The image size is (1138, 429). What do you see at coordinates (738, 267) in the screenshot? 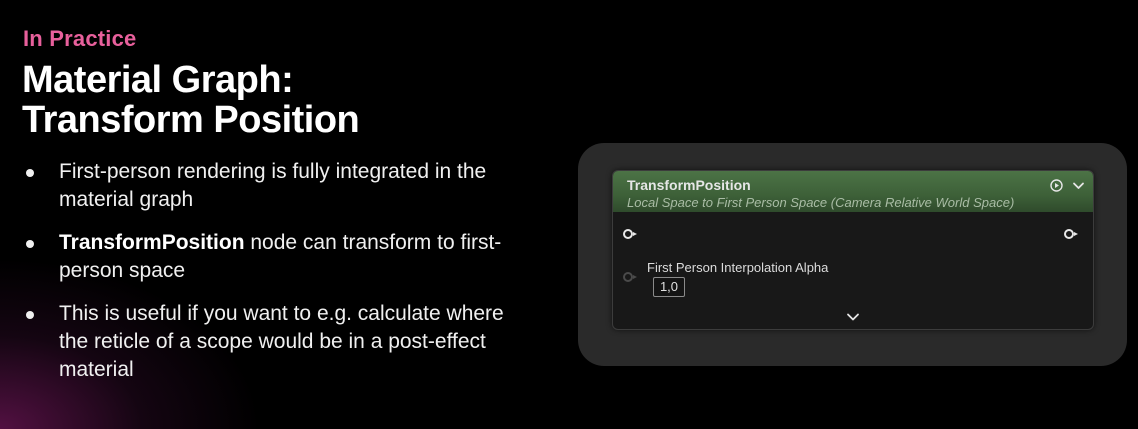
I see `alpha-input-label: First Person Interpolation Alpha` at bounding box center [738, 267].